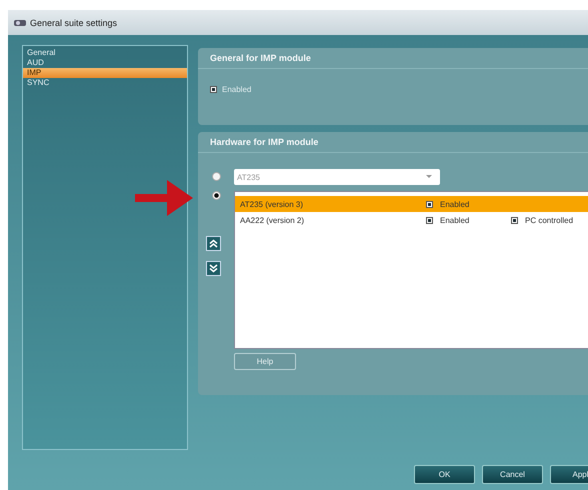  I want to click on dialog-button: Appl, so click(569, 474).